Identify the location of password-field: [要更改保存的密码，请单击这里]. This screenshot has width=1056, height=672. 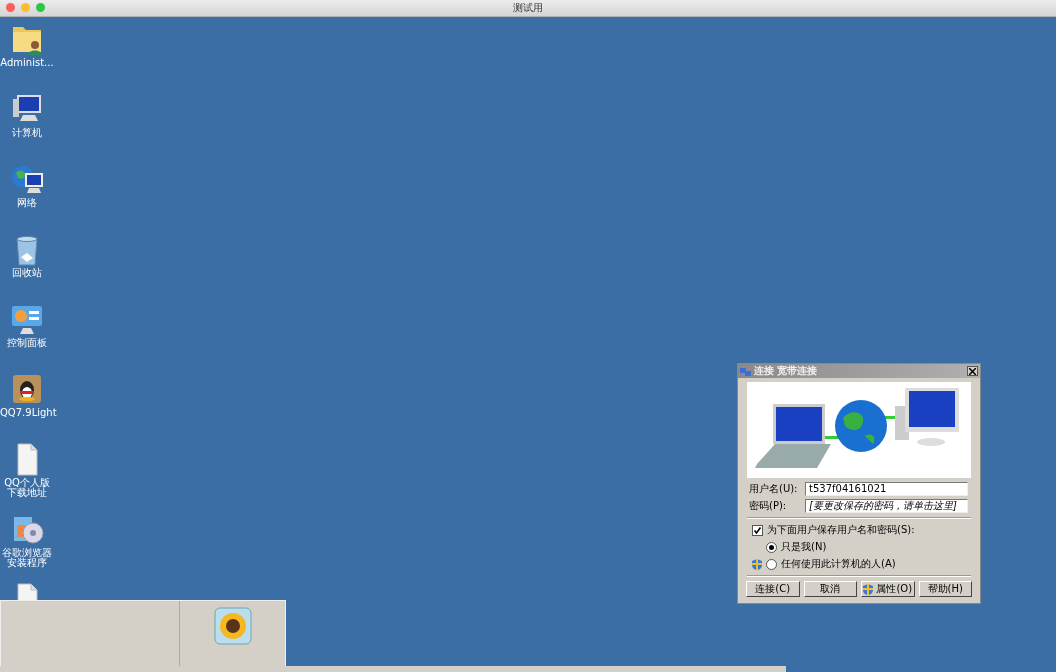
(886, 506).